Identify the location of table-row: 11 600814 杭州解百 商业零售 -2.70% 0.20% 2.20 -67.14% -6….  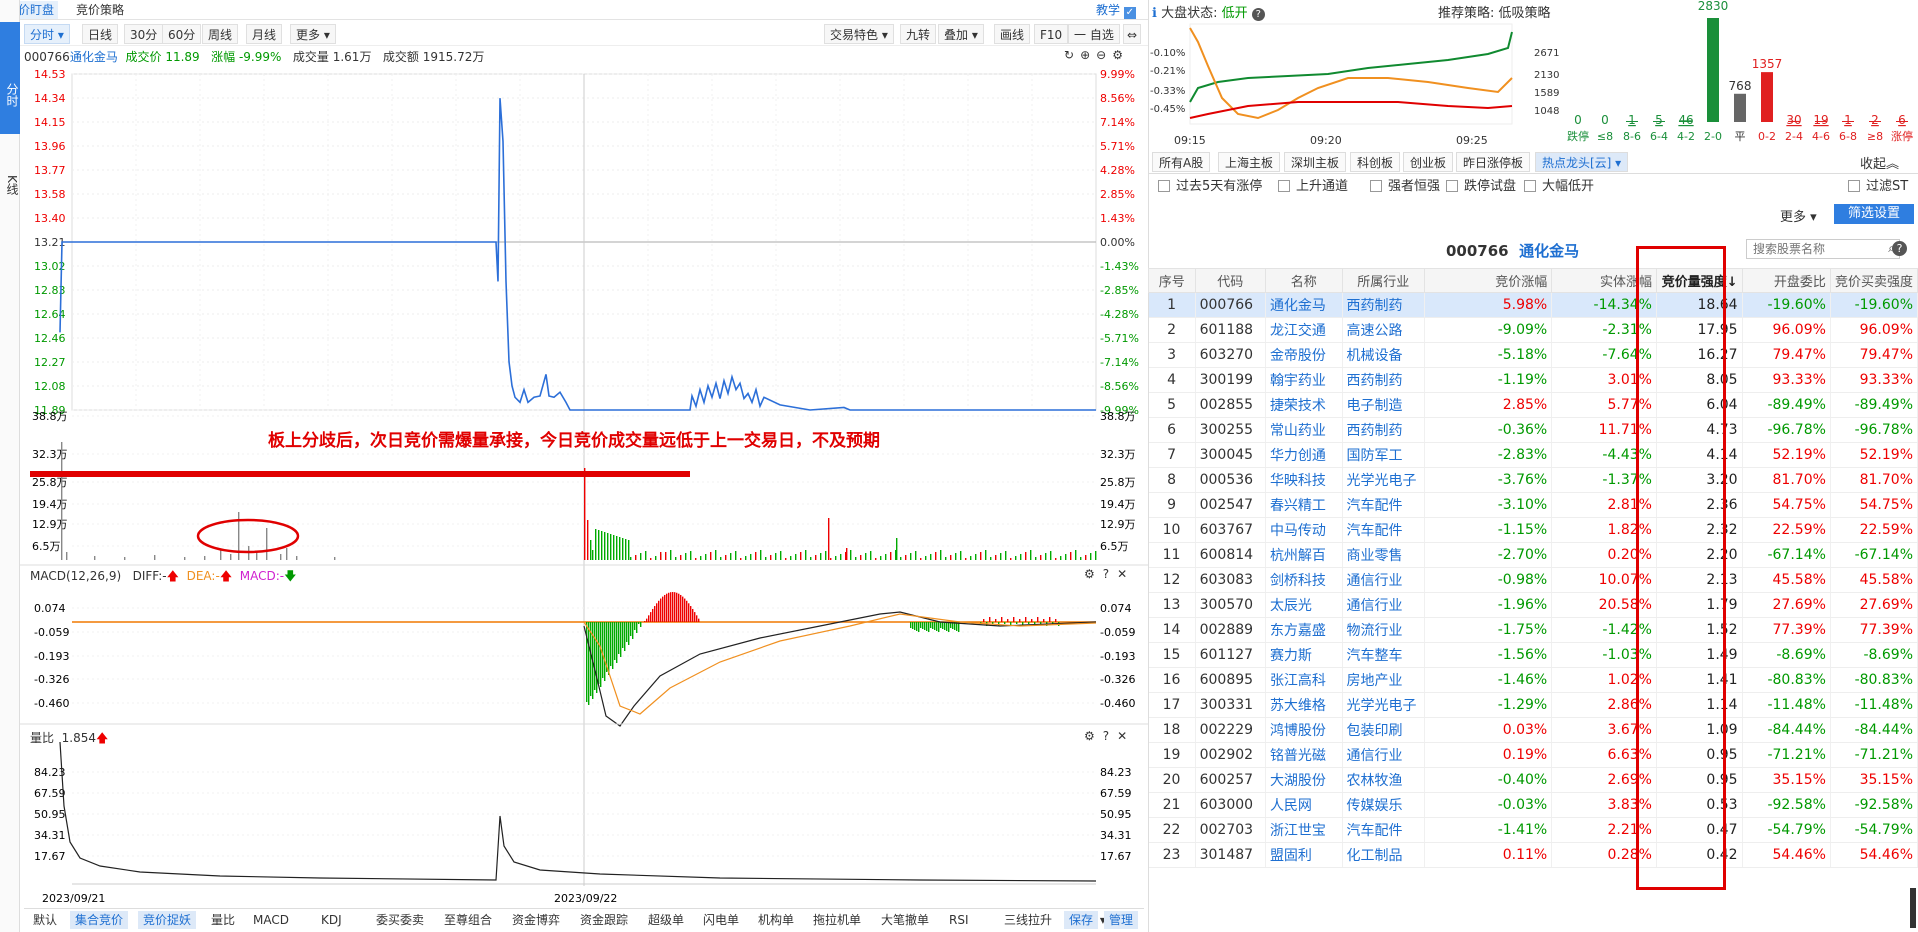
(1533, 555).